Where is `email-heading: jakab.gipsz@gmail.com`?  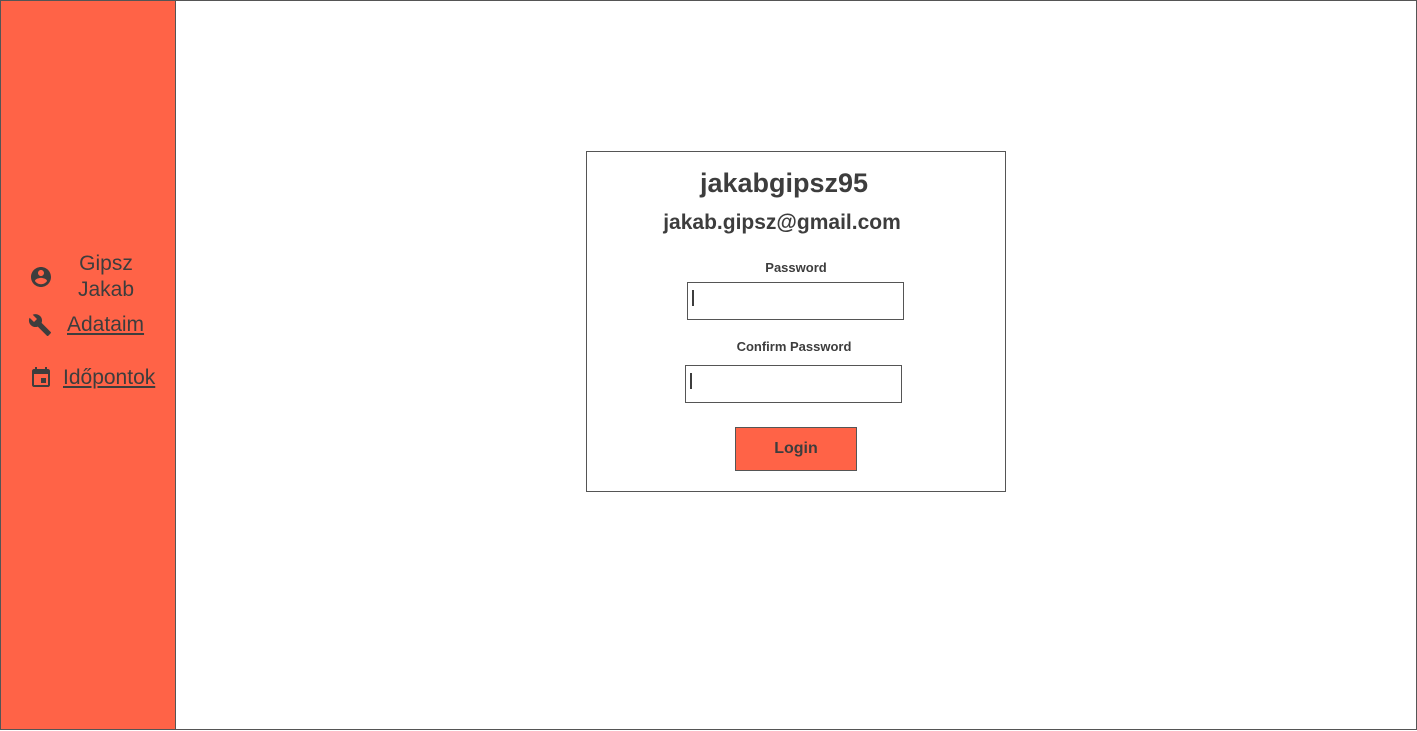 email-heading: jakab.gipsz@gmail.com is located at coordinates (782, 222).